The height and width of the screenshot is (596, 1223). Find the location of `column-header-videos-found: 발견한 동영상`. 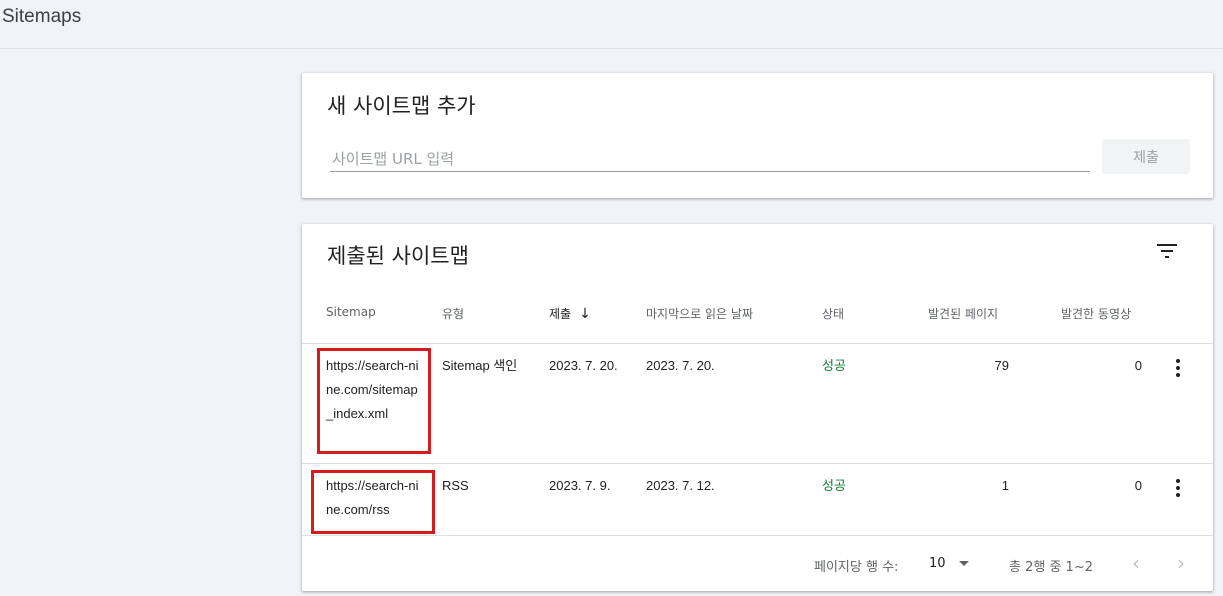

column-header-videos-found: 발견한 동영상 is located at coordinates (1096, 313).